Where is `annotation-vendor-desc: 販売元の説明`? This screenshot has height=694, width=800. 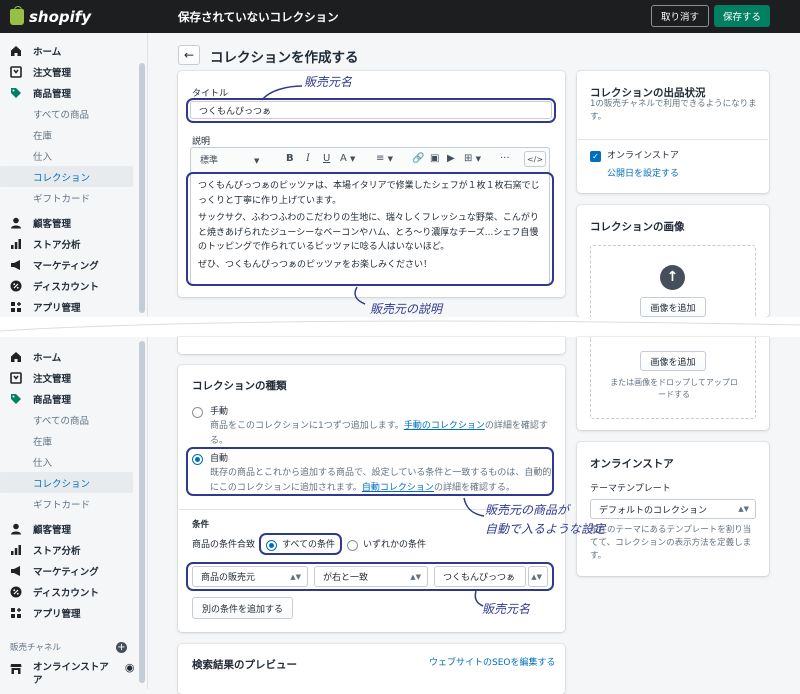 annotation-vendor-desc: 販売元の説明 is located at coordinates (406, 309).